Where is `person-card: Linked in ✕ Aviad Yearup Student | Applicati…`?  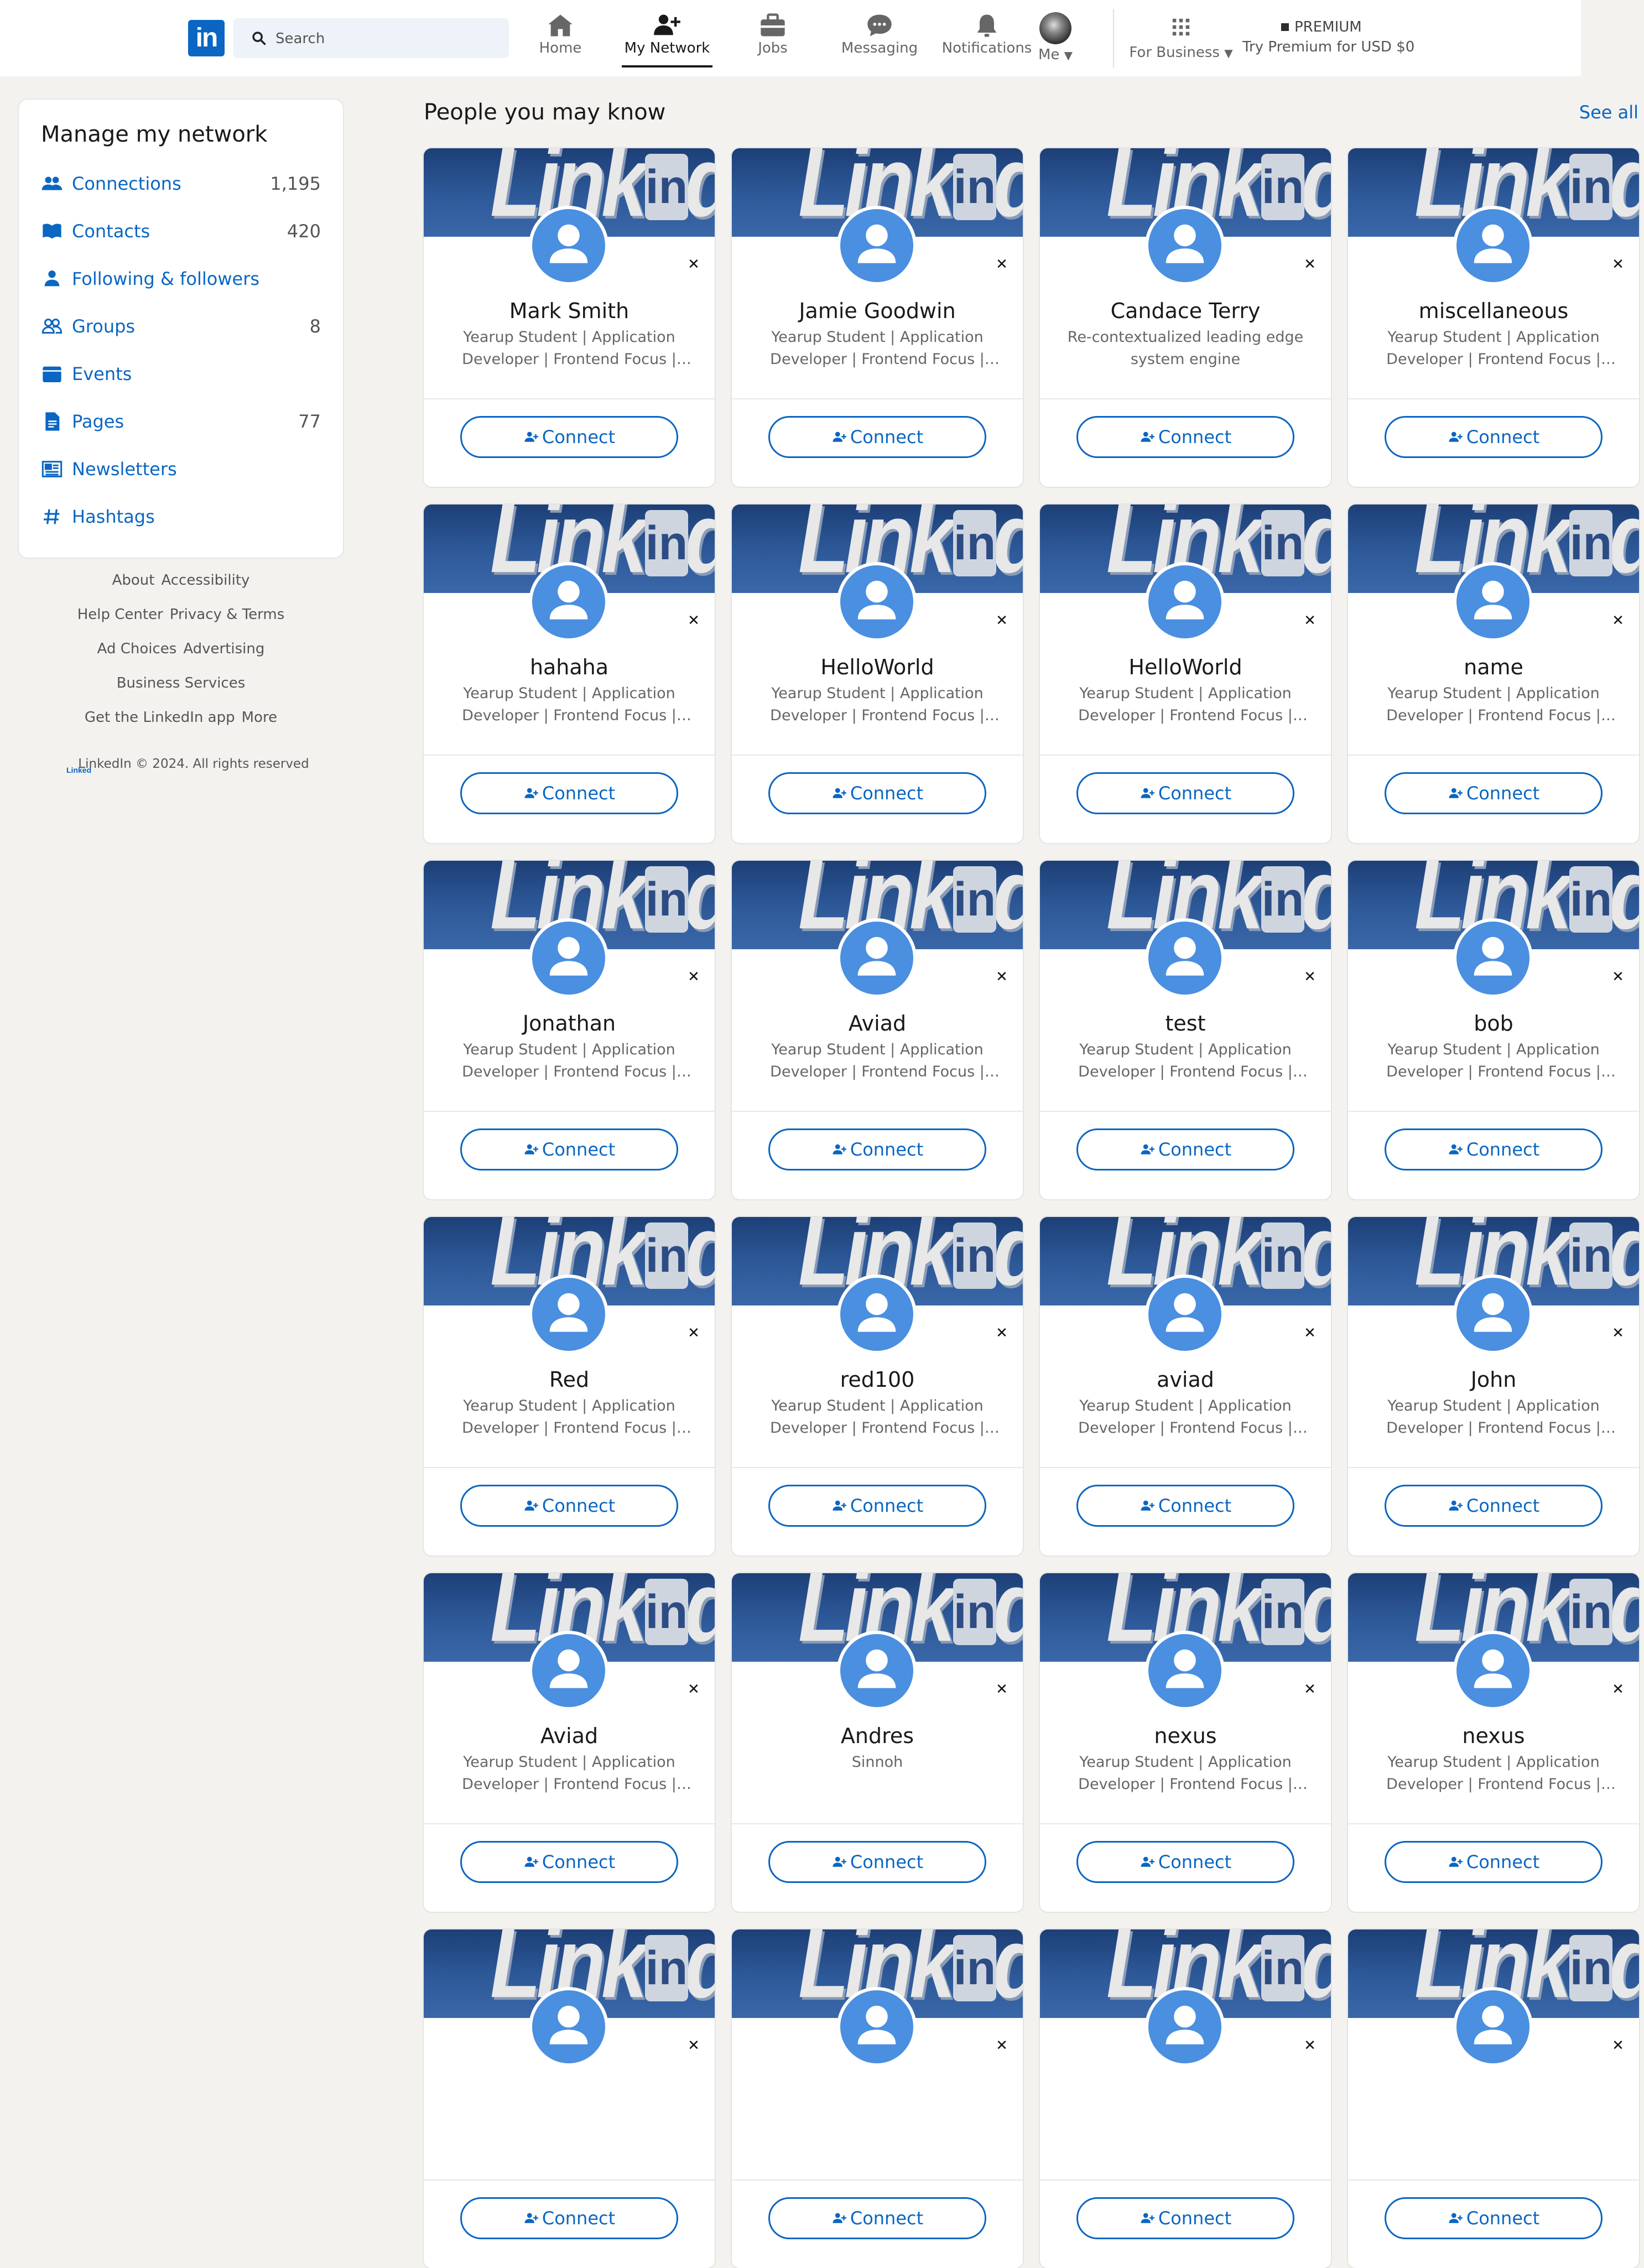
person-card: Linked in ✕ Aviad Yearup Student | Applicati… is located at coordinates (569, 1743).